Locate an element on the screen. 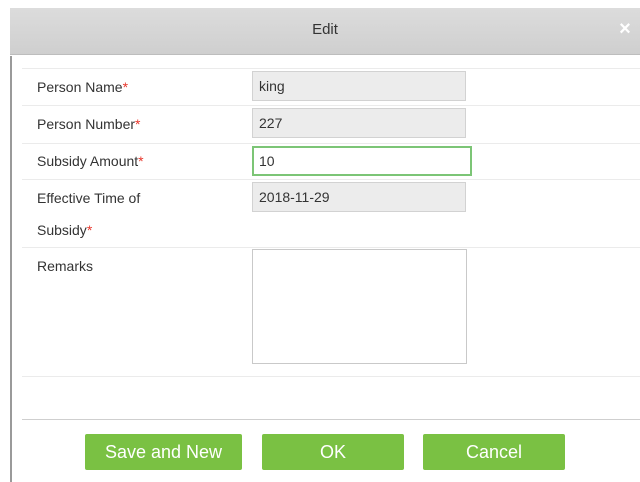 This screenshot has height=482, width=640. close-icon: × is located at coordinates (625, 29).